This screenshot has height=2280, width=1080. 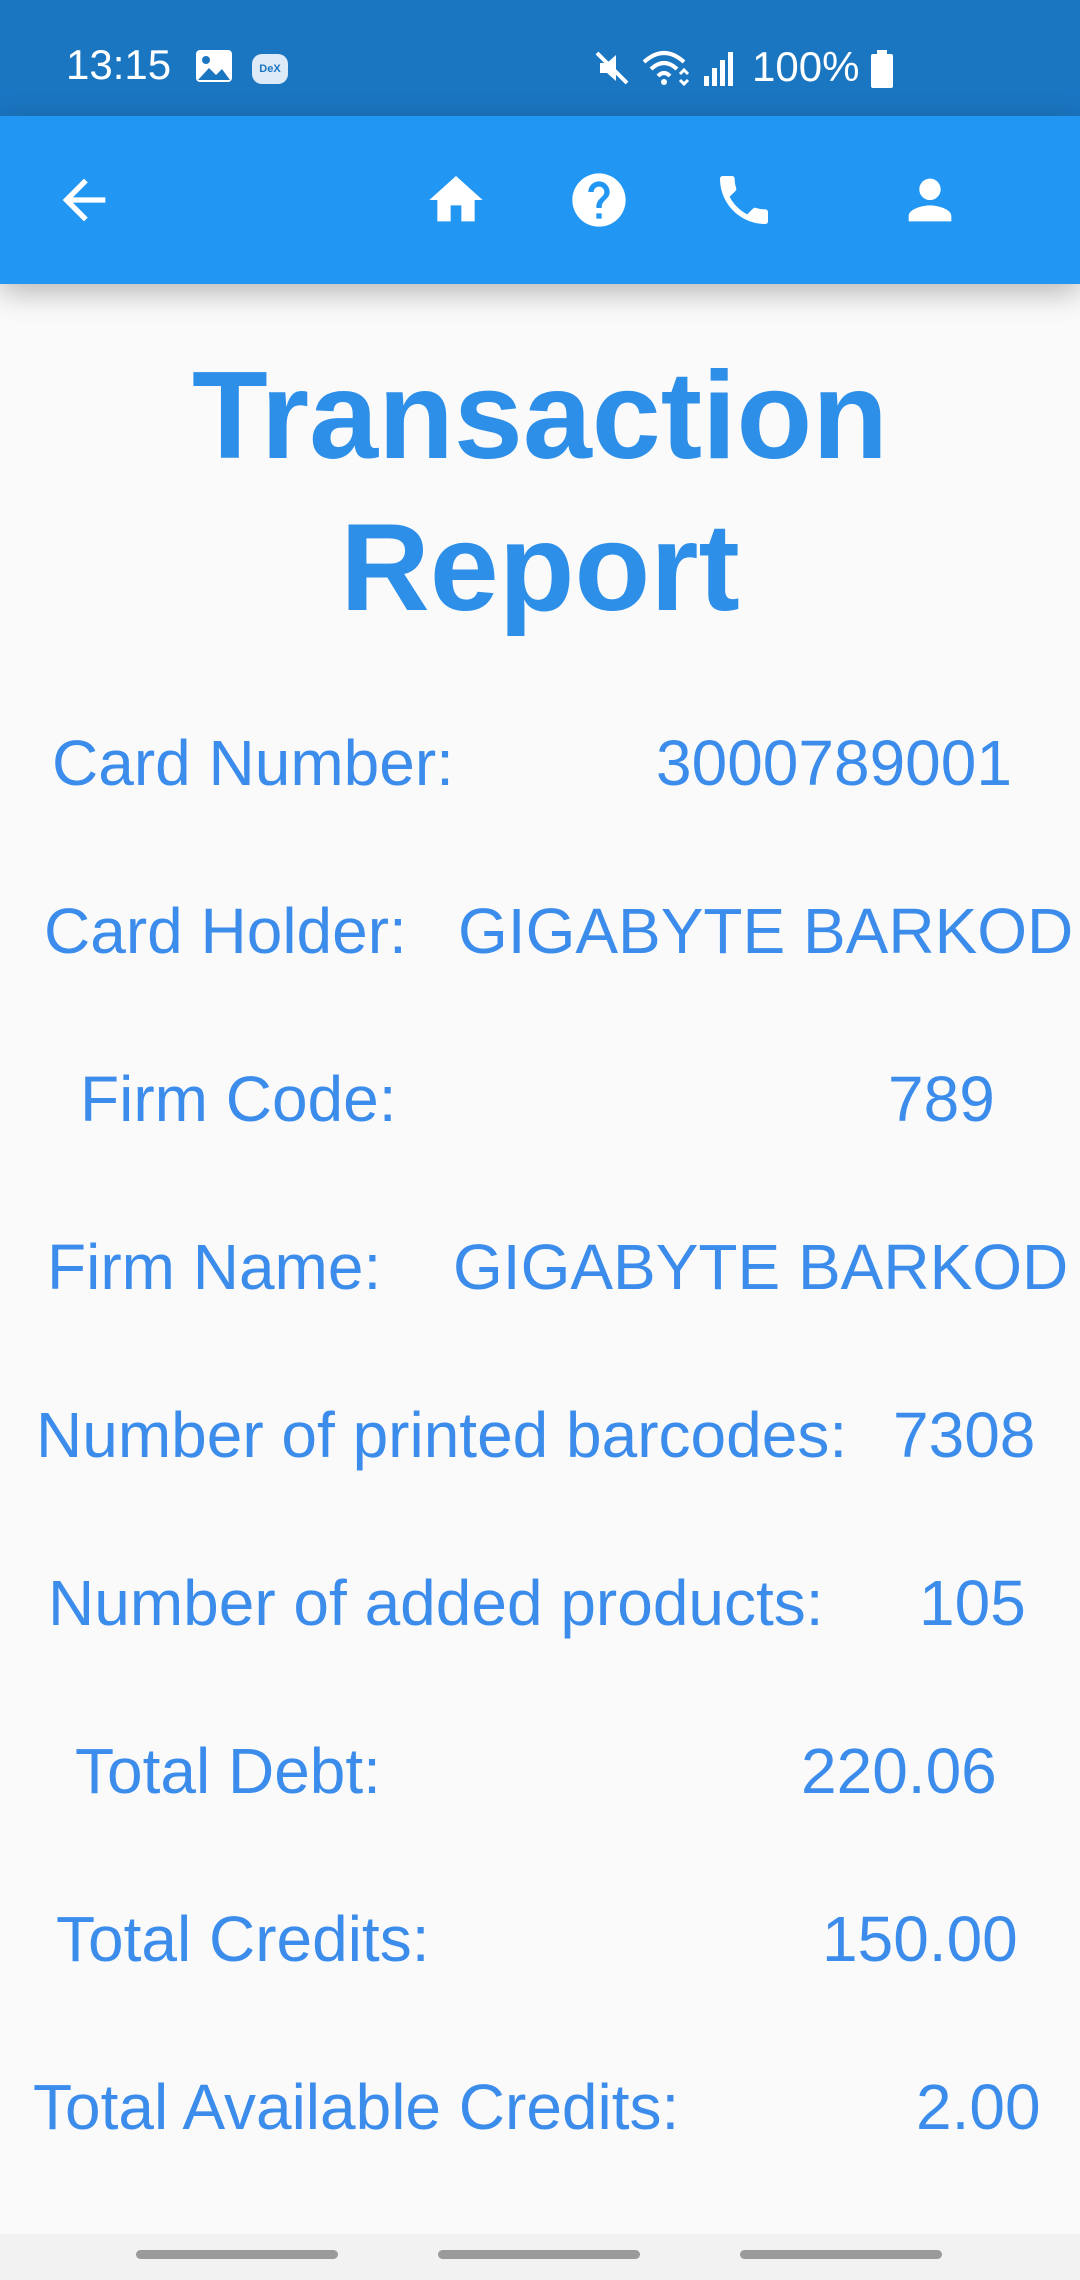 What do you see at coordinates (540, 492) in the screenshot?
I see `page-title: Transaction Report` at bounding box center [540, 492].